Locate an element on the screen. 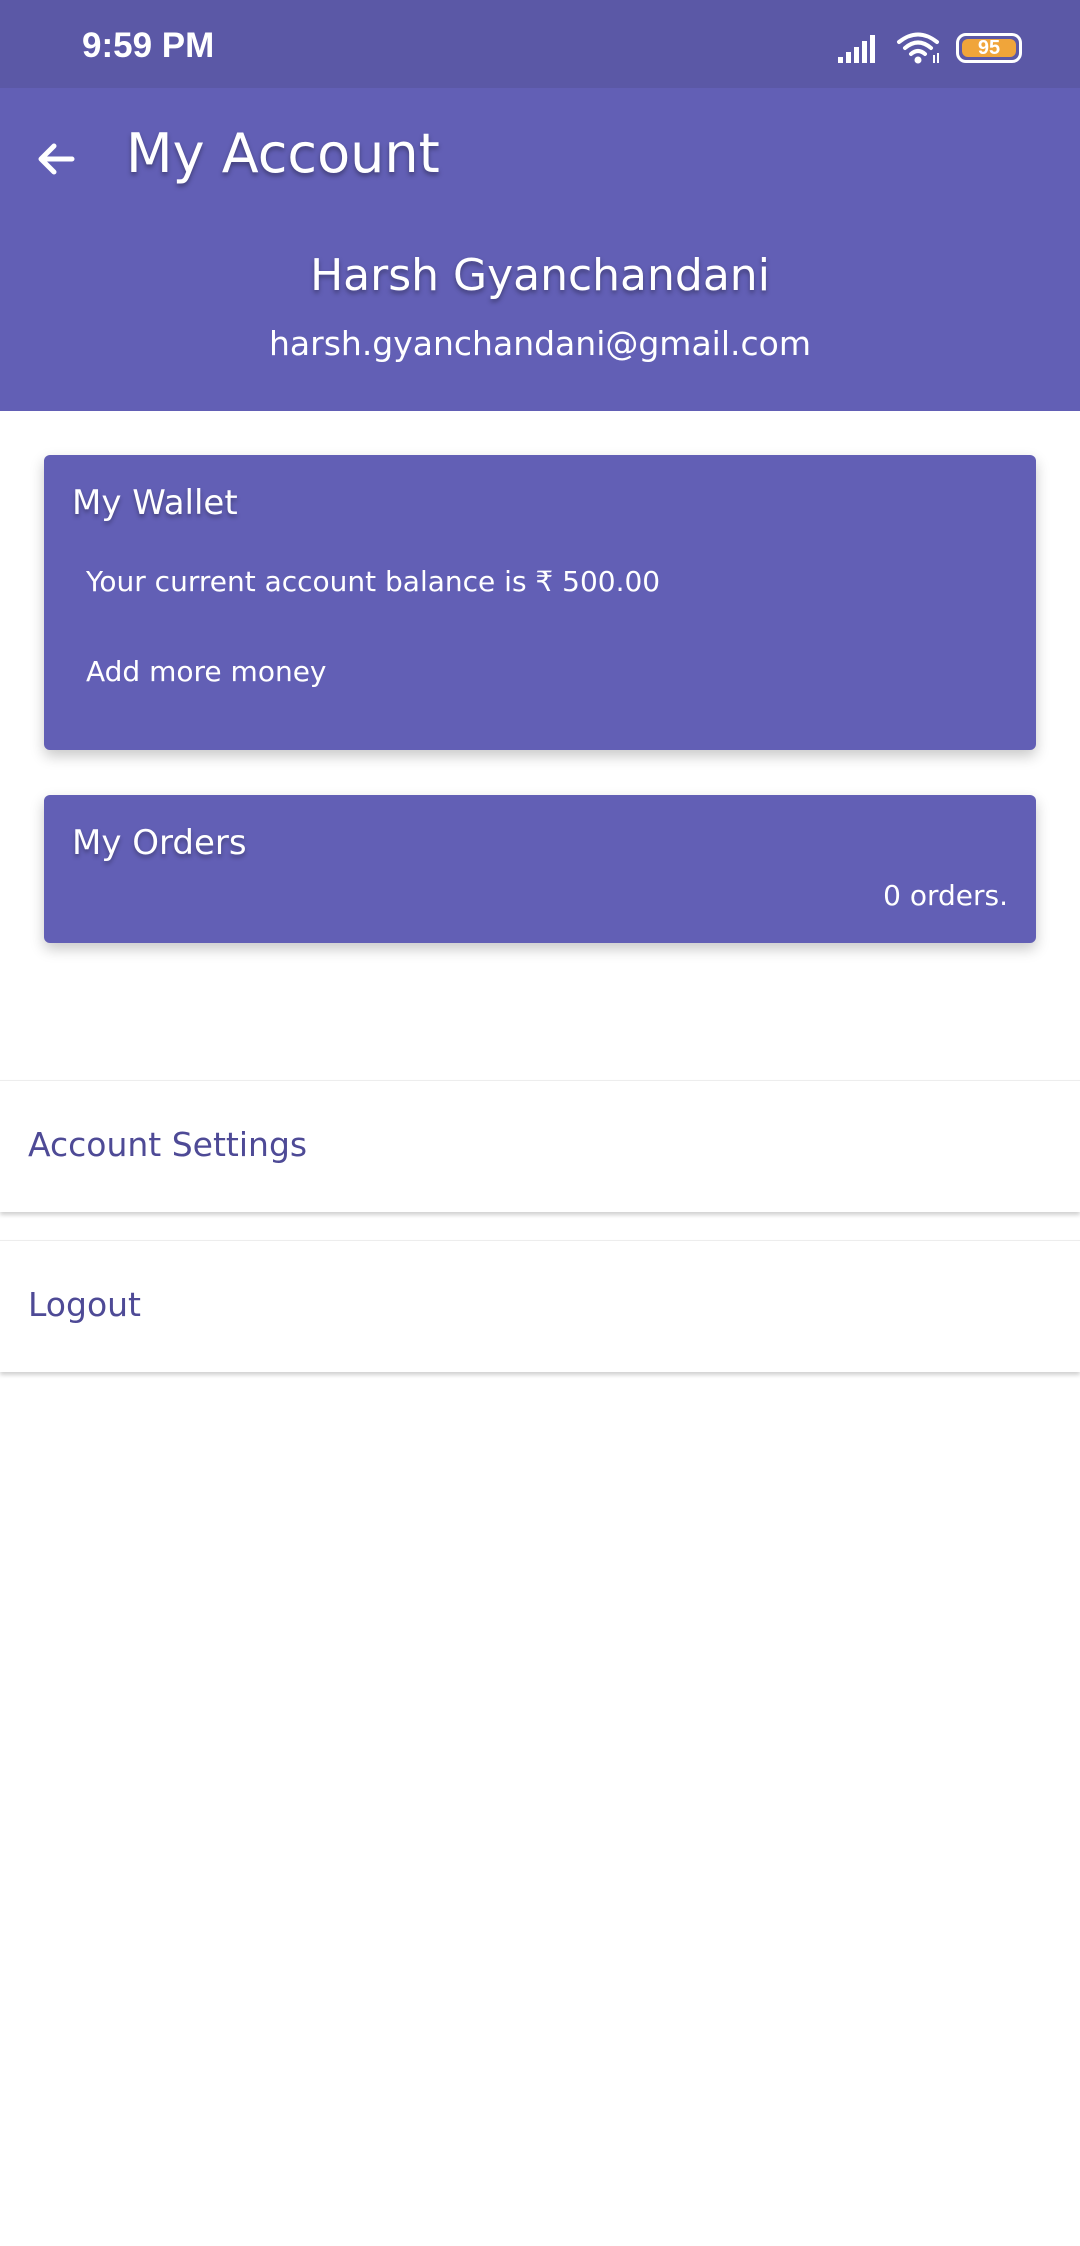 This screenshot has width=1080, height=2246. arrow-back-icon is located at coordinates (56, 159).